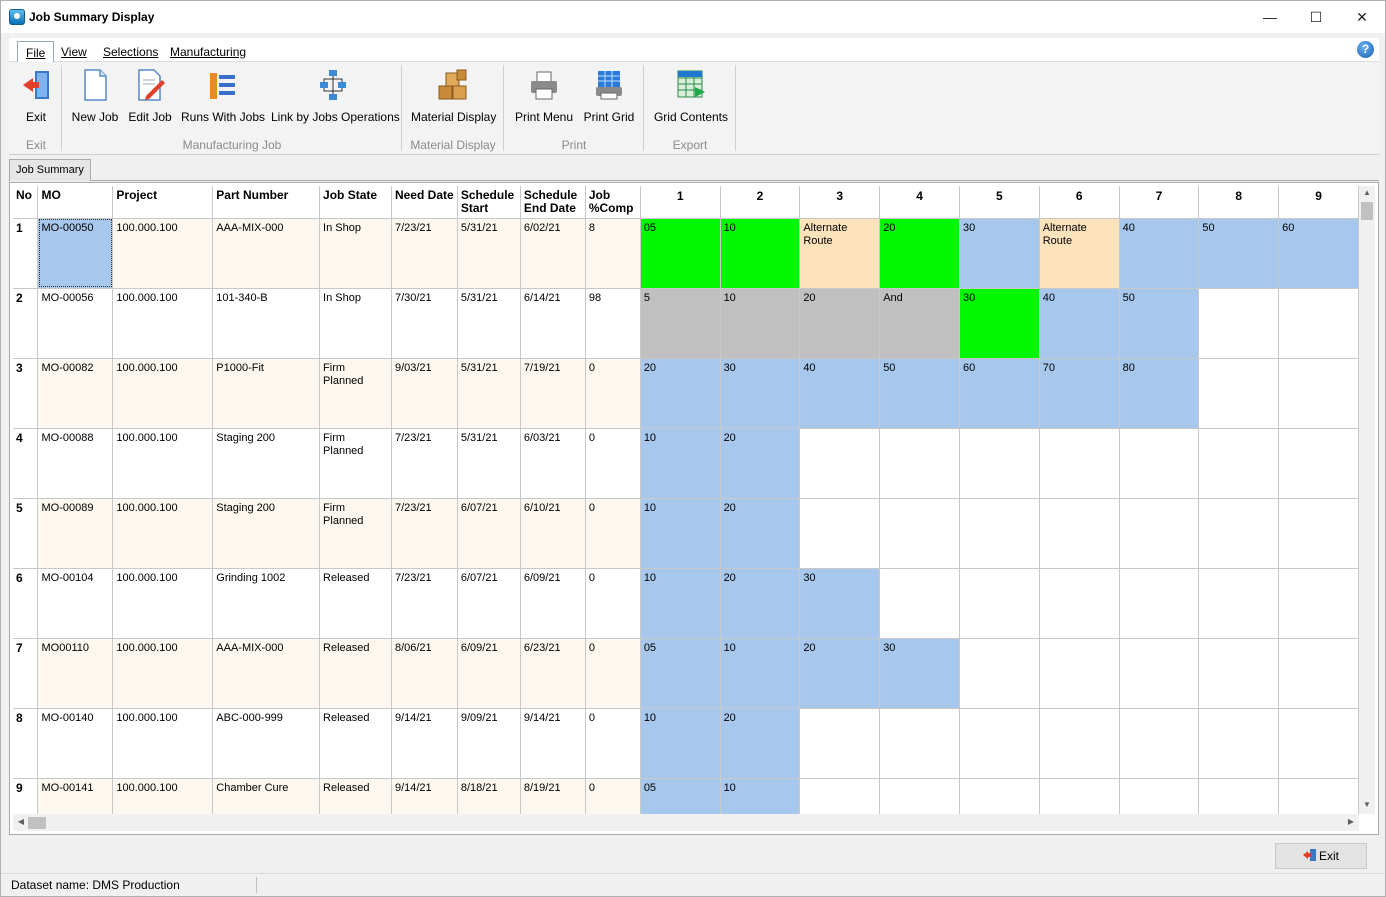 Image resolution: width=1386 pixels, height=897 pixels. What do you see at coordinates (266, 253) in the screenshot?
I see `part-number-cell: AAA-MIX-000` at bounding box center [266, 253].